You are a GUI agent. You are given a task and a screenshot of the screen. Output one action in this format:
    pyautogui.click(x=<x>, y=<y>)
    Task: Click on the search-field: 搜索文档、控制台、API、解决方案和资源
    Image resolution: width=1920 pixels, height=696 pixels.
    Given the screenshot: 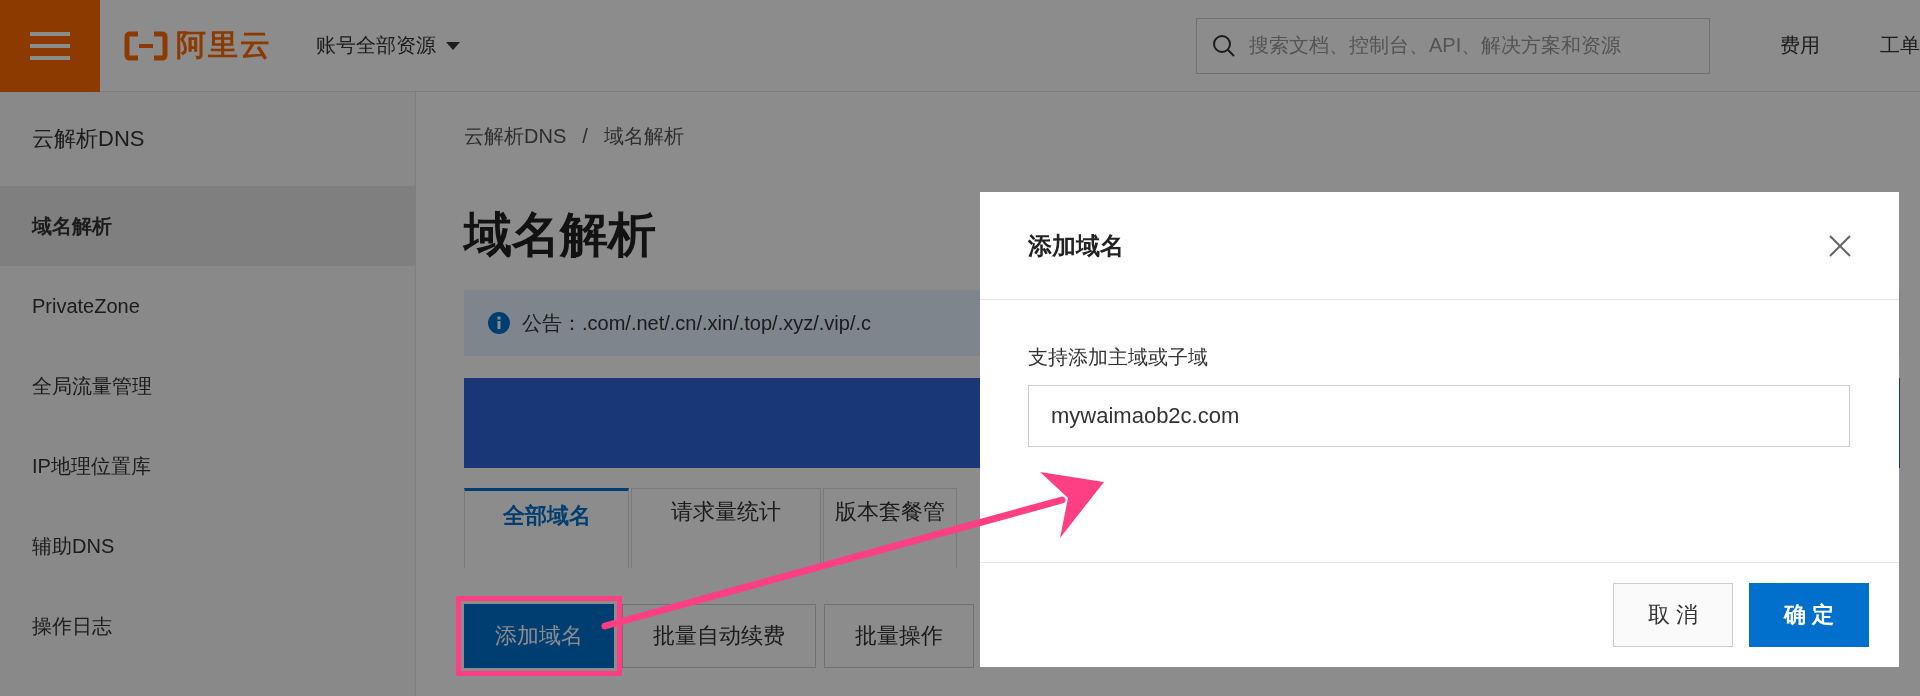 What is the action you would take?
    pyautogui.click(x=1453, y=45)
    